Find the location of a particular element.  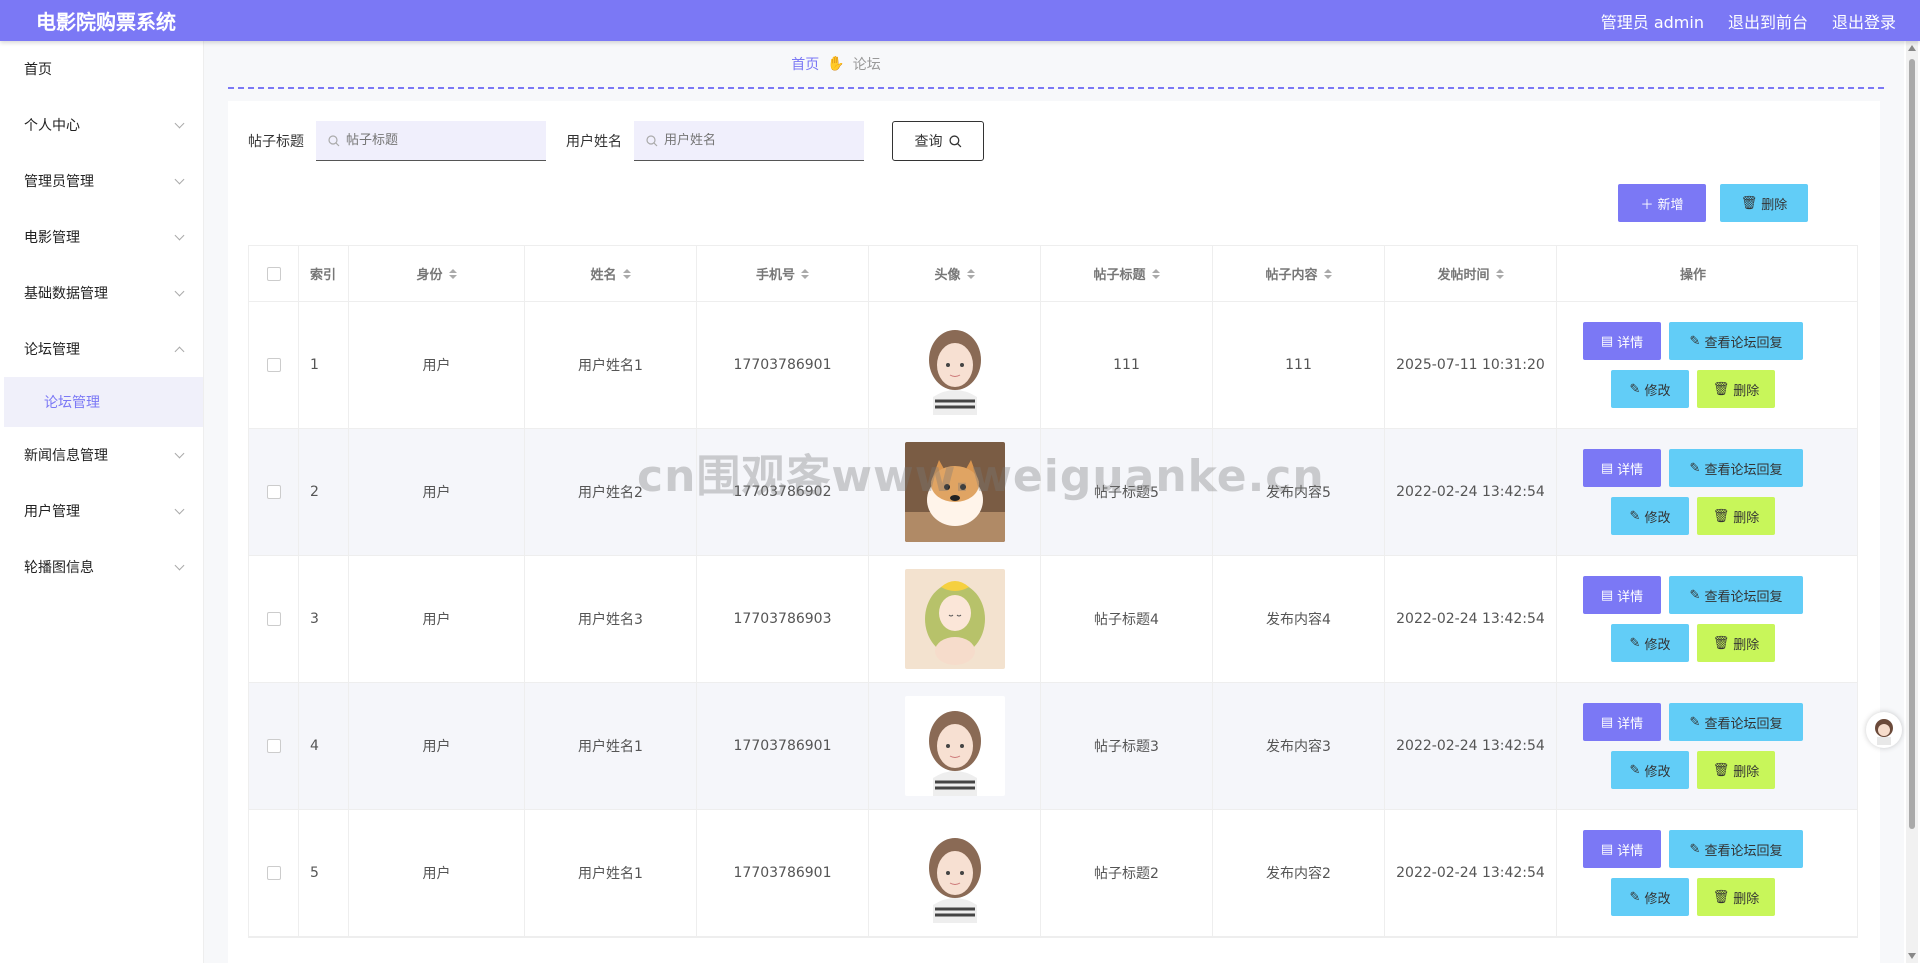

cell-title: 帖子标题5 is located at coordinates (1127, 492).